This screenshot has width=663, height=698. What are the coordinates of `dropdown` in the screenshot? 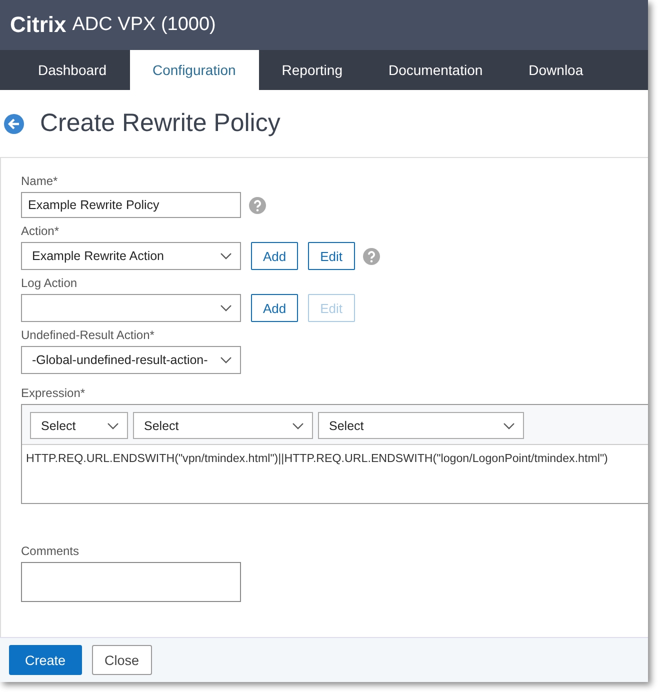 It's located at (131, 308).